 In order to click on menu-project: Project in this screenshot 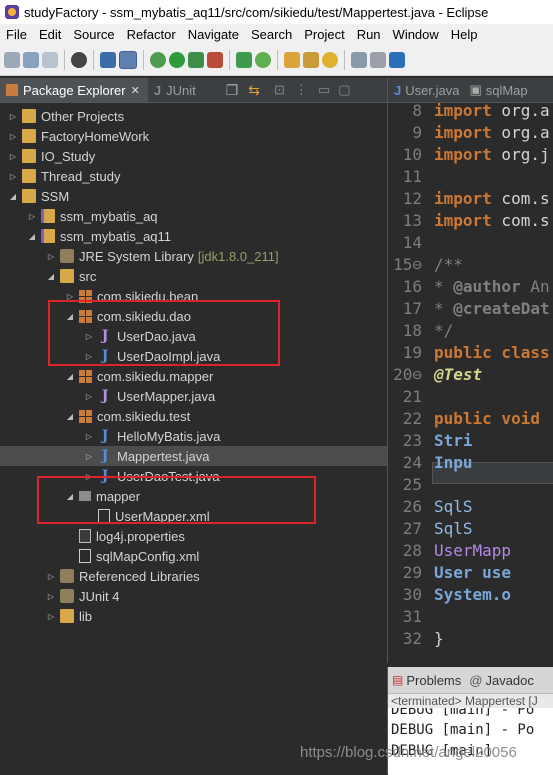, I will do `click(324, 34)`.